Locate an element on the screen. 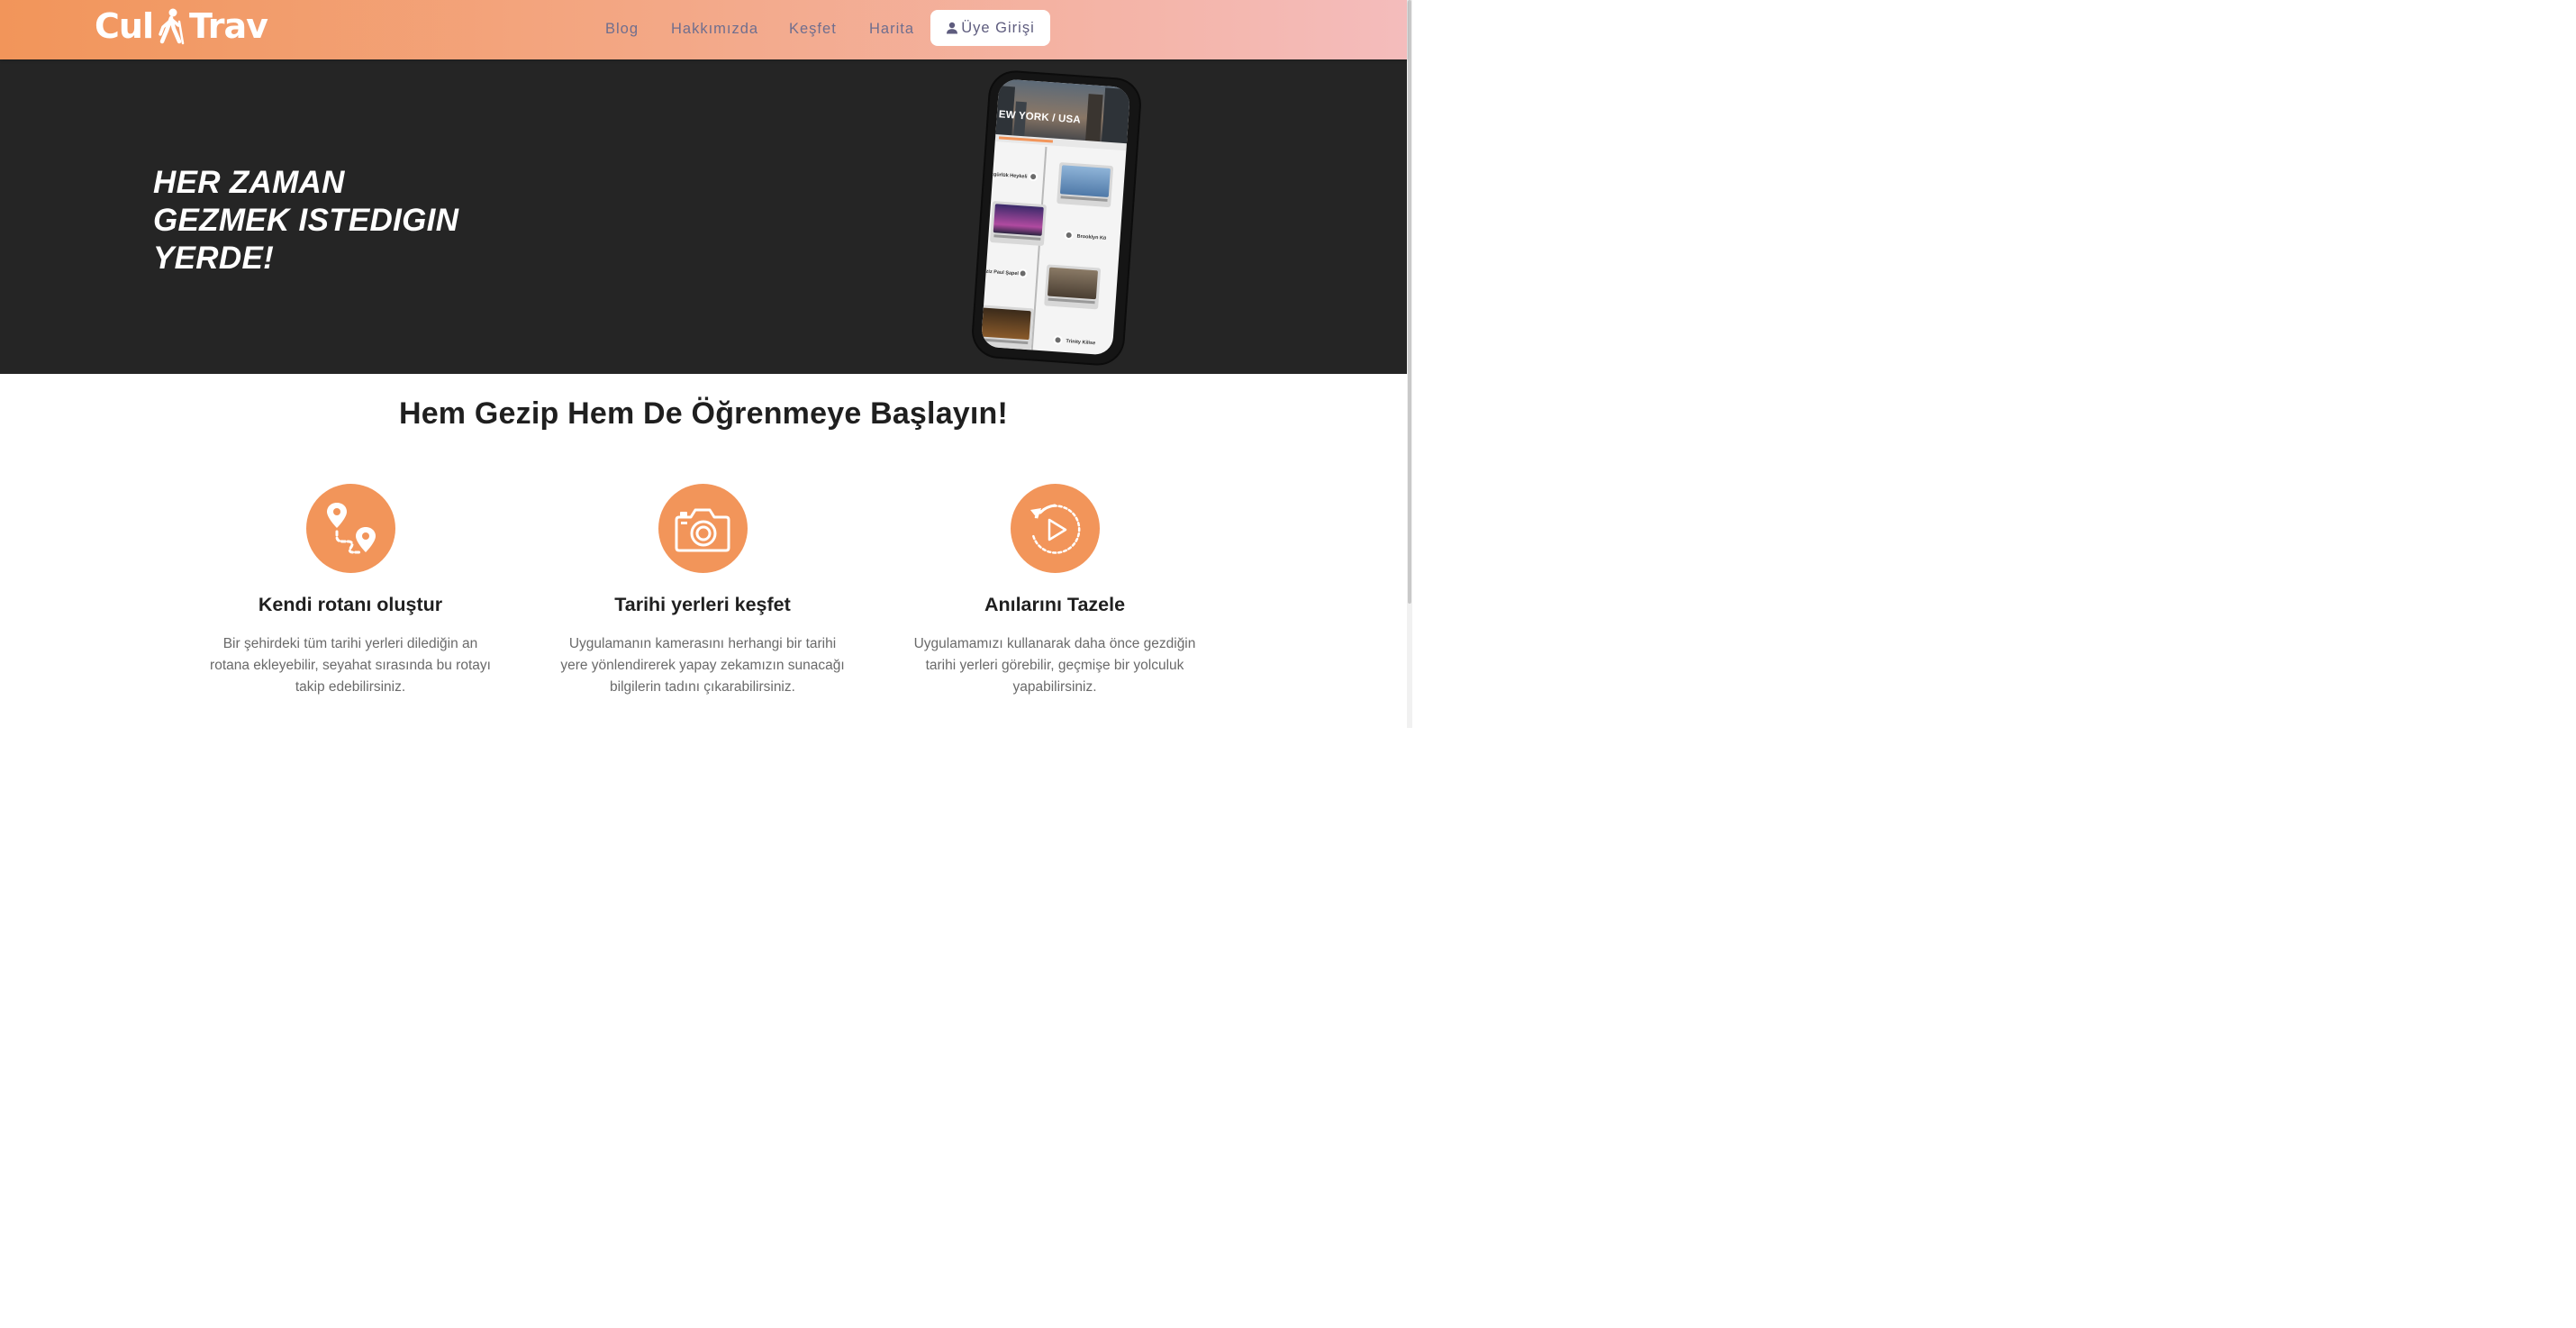  hero-title-line-2: GEZMEK ISTEDIGIN is located at coordinates (306, 220).